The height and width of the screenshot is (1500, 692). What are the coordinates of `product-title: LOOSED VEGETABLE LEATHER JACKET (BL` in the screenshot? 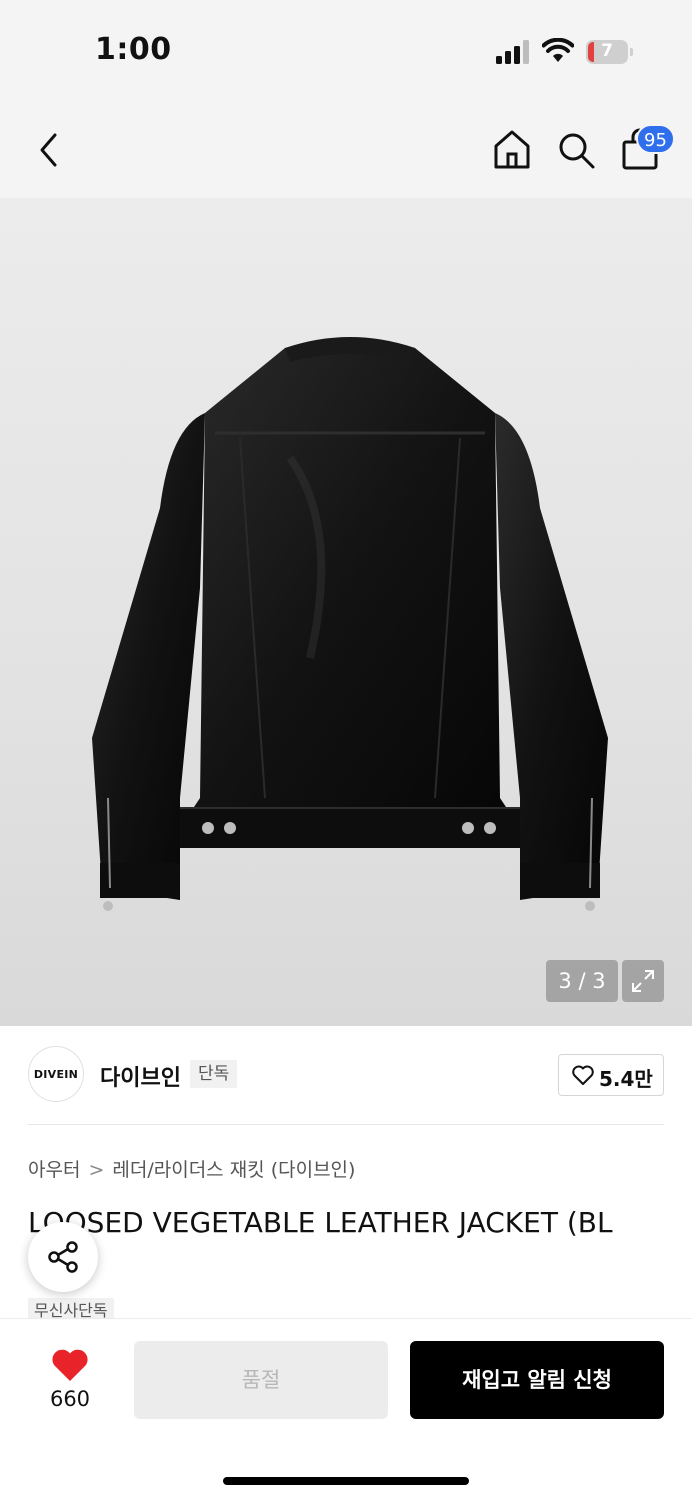 It's located at (320, 1222).